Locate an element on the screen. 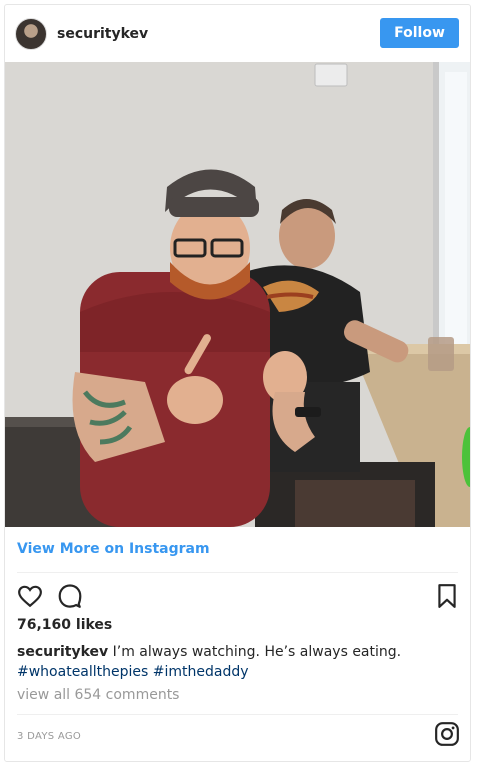  instagram-icon is located at coordinates (447, 734).